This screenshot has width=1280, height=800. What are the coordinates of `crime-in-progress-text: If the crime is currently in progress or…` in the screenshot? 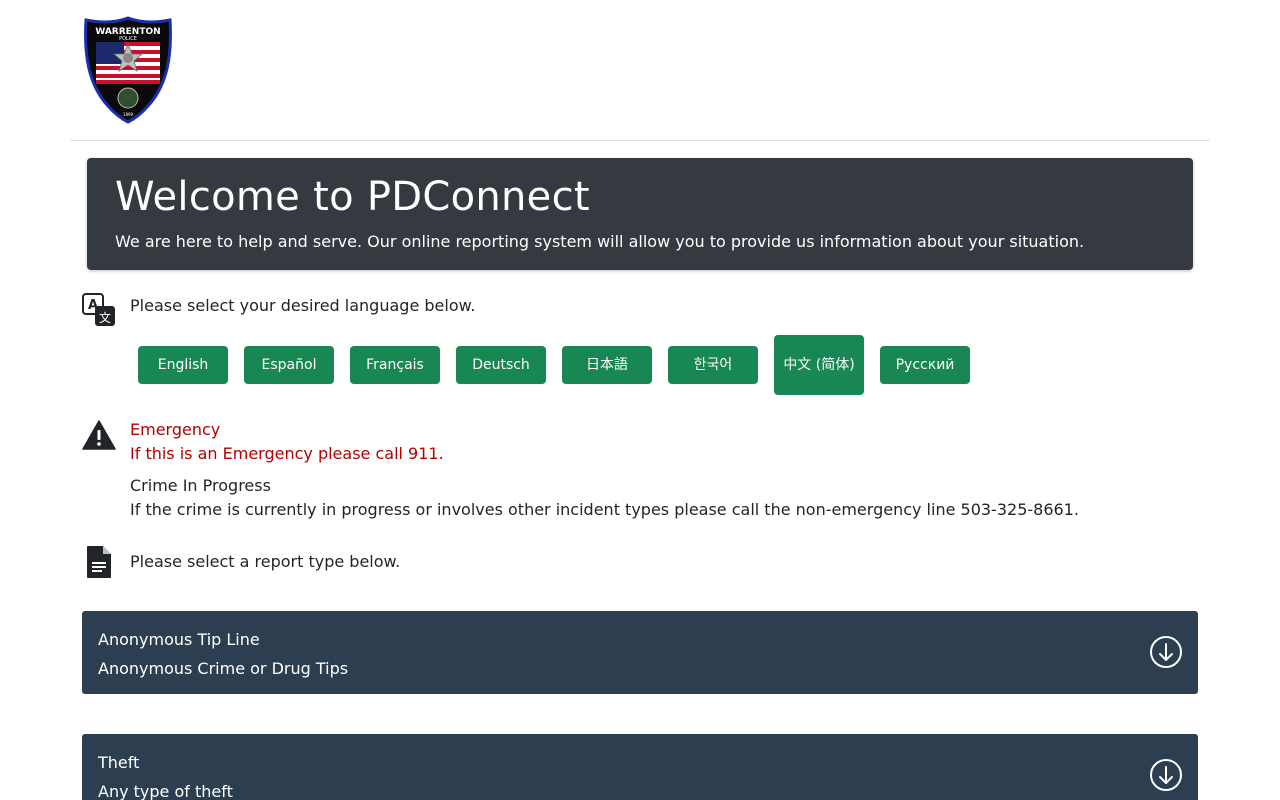 It's located at (604, 509).